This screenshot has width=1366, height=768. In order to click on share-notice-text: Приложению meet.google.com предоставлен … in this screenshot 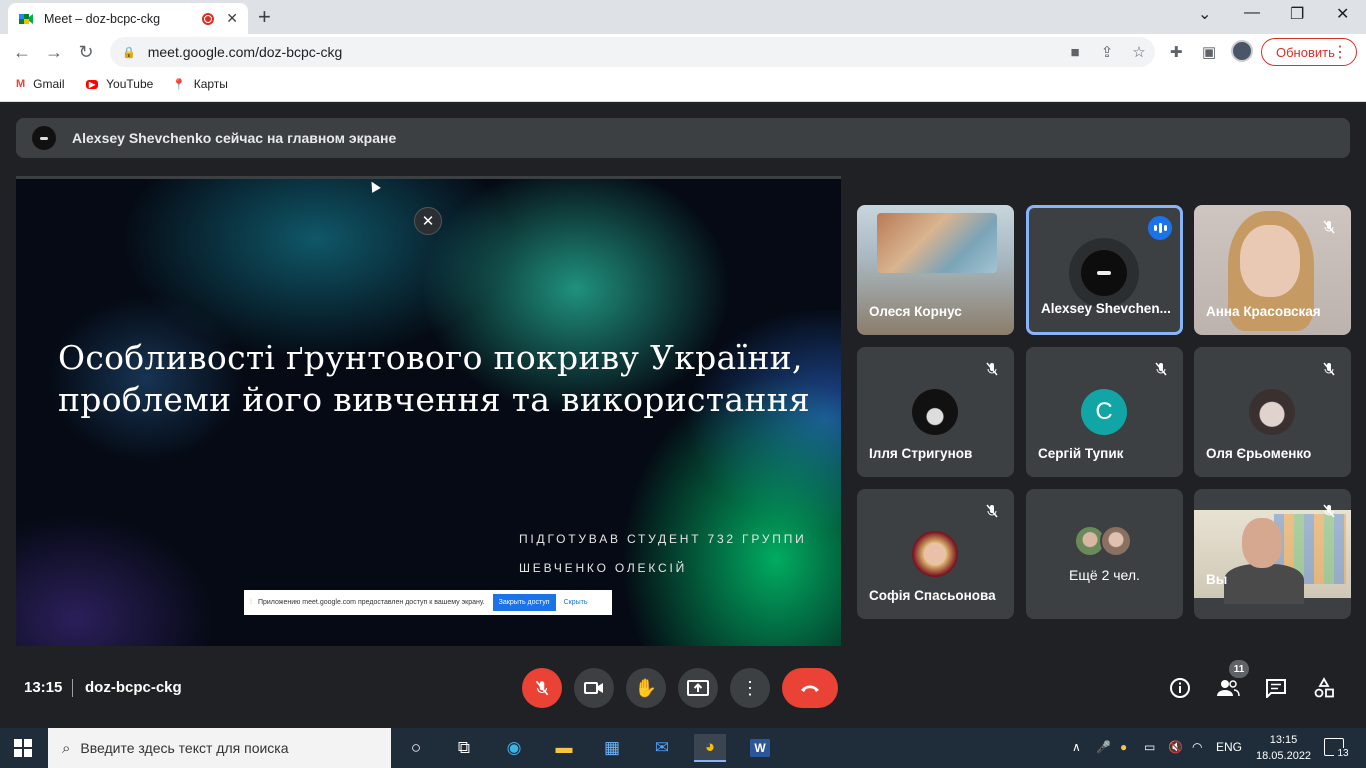, I will do `click(371, 602)`.